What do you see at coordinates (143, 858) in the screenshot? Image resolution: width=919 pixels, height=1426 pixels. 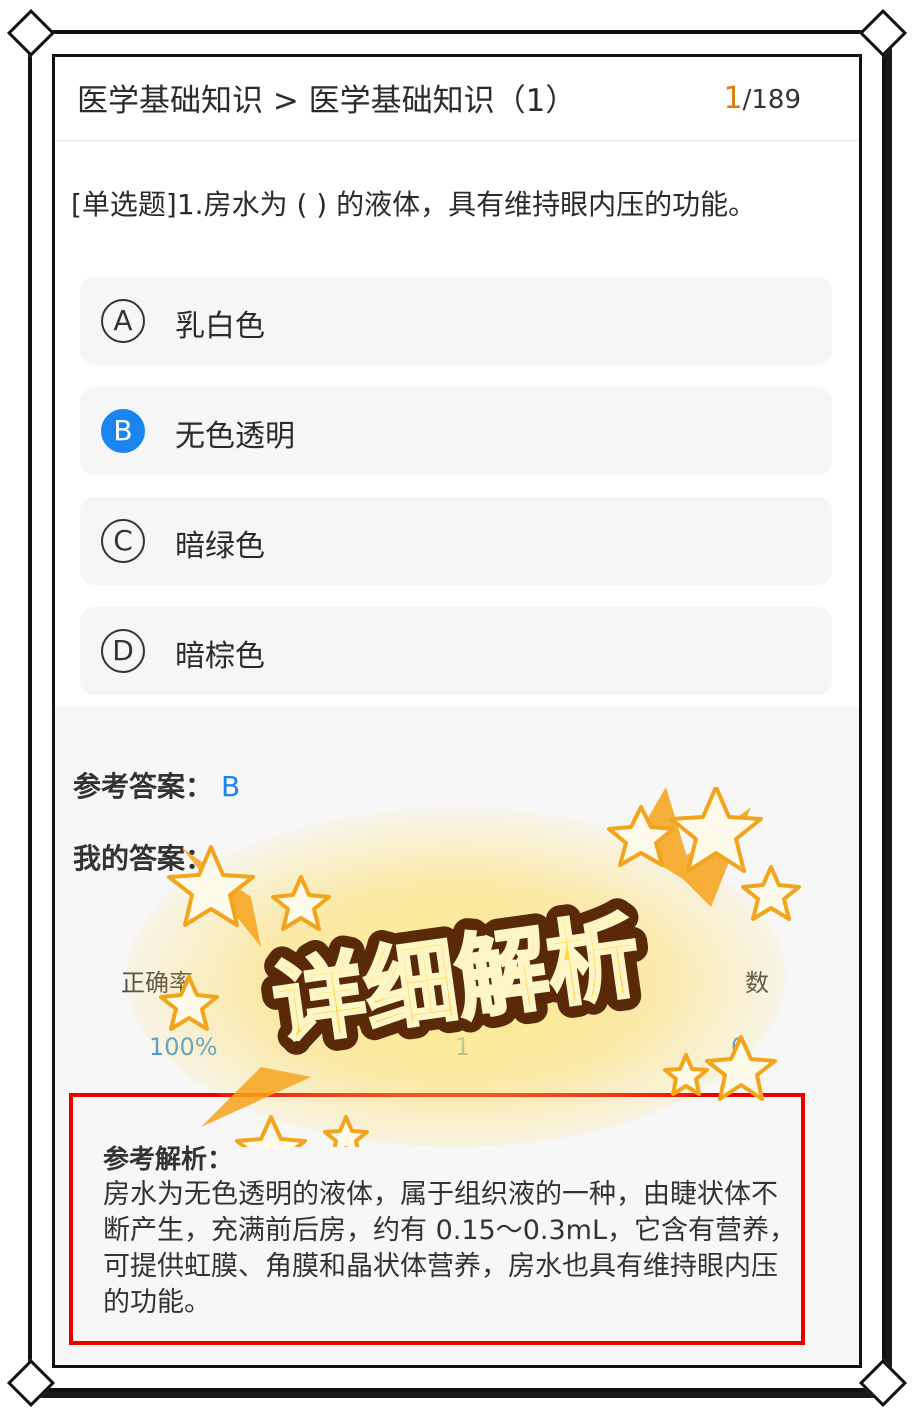 I see `my-answer-label: 我的答案：` at bounding box center [143, 858].